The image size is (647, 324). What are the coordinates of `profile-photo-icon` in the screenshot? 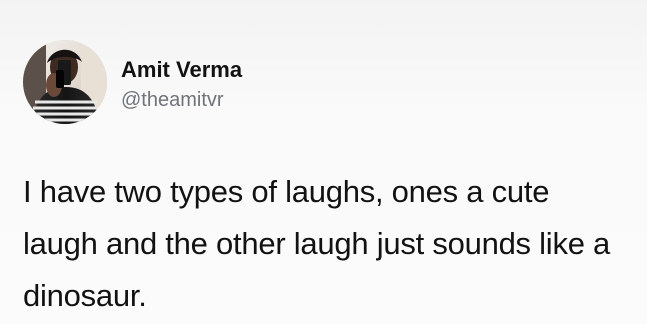 It's located at (65, 82).